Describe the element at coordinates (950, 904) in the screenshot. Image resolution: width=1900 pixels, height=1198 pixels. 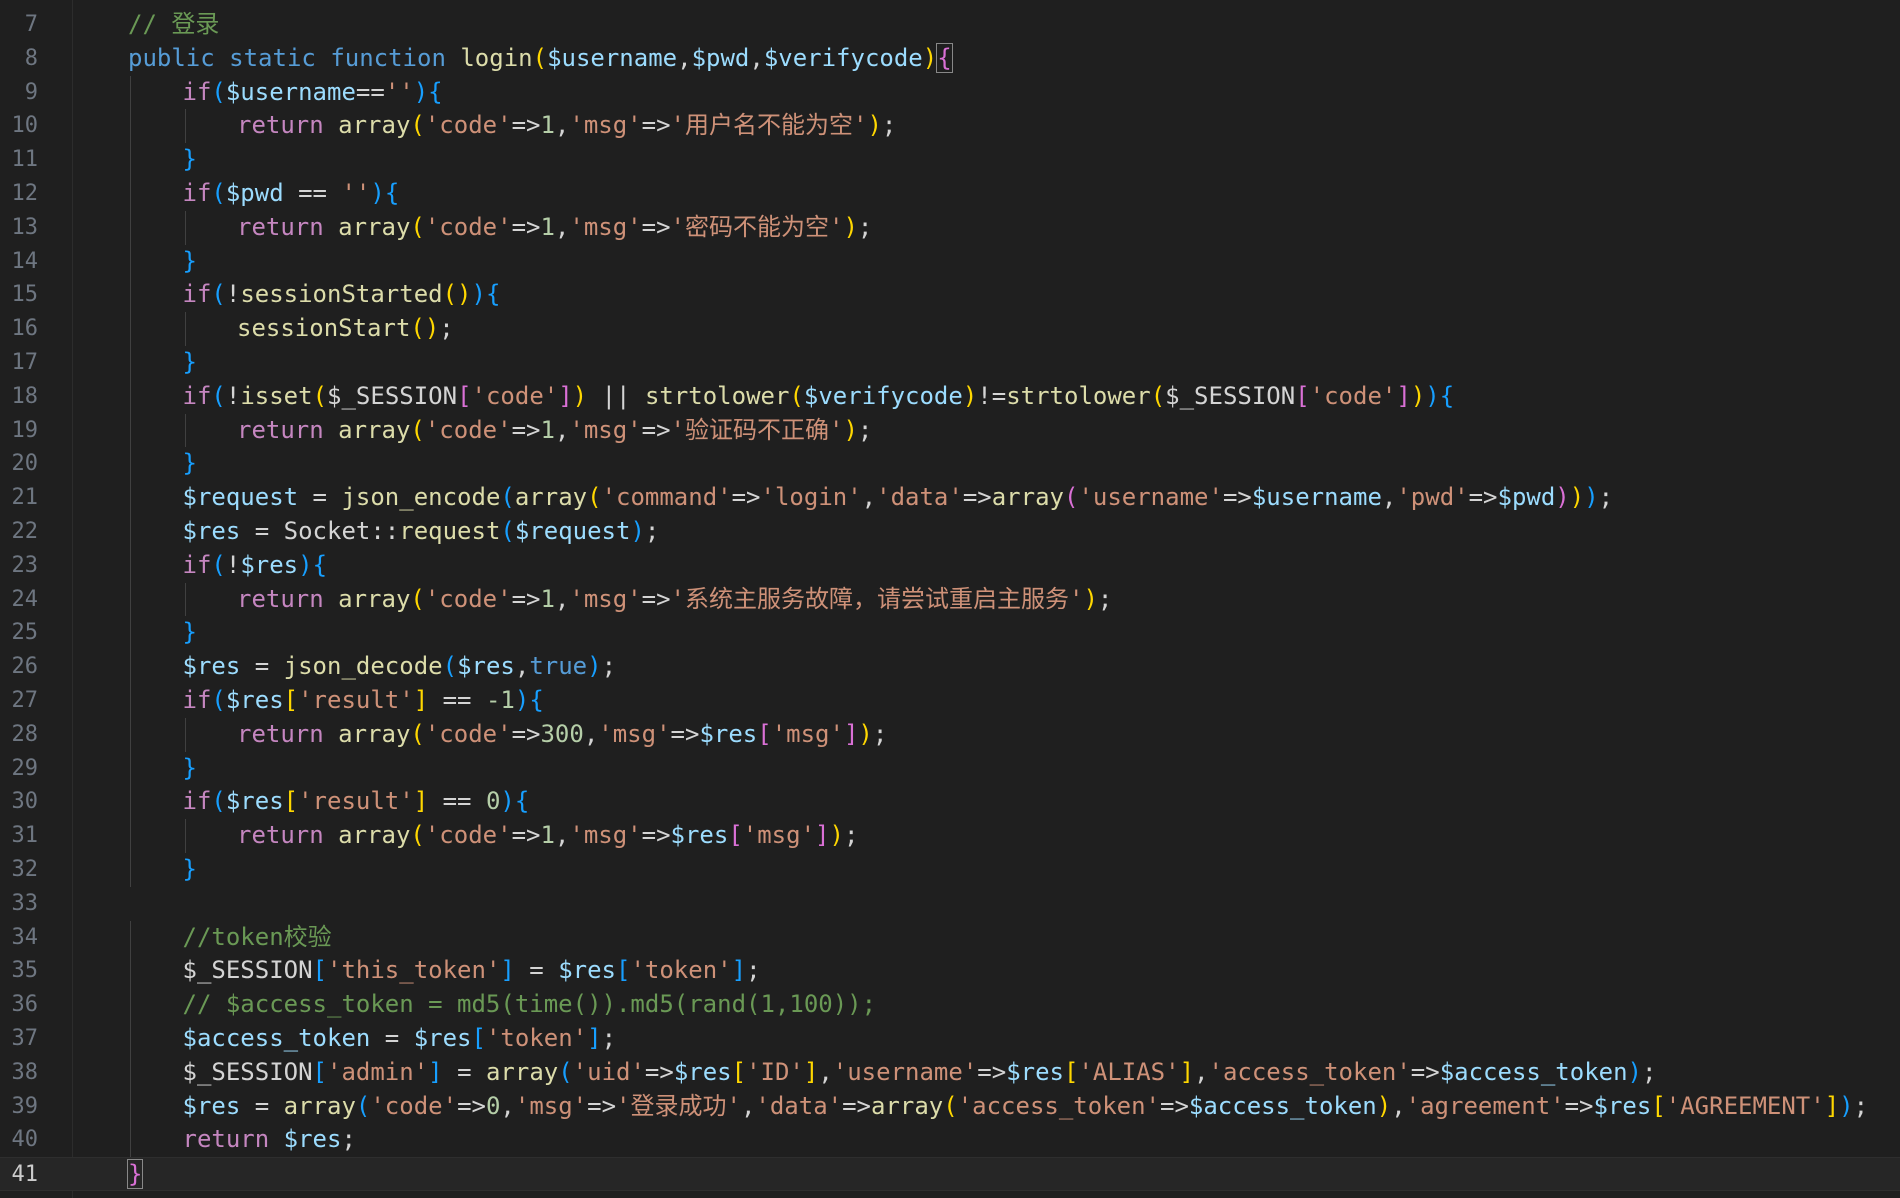
I see `code-line: 33` at that location.